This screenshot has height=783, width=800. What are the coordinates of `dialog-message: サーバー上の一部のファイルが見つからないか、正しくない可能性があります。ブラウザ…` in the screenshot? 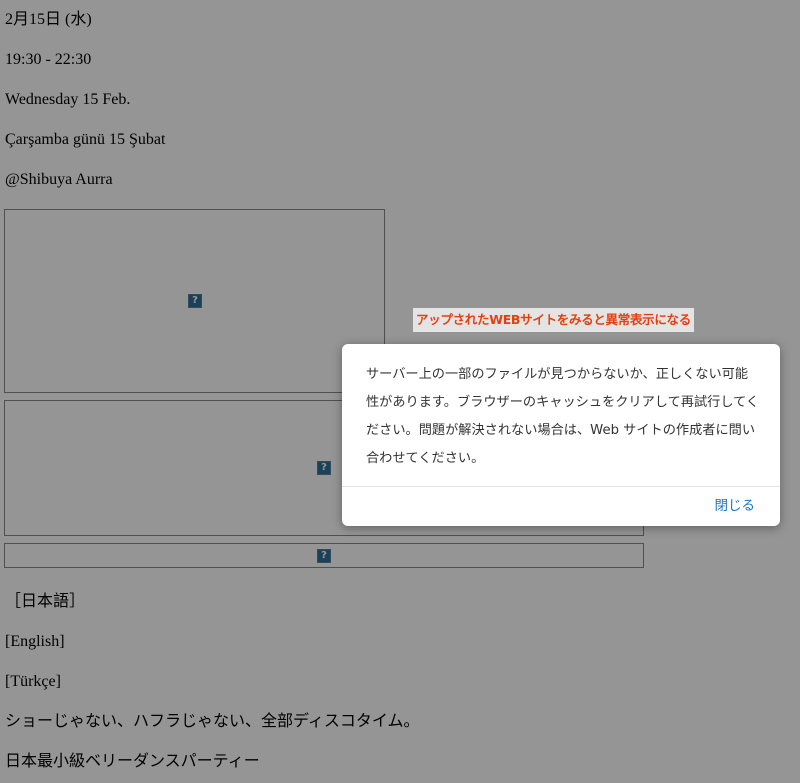 It's located at (563, 416).